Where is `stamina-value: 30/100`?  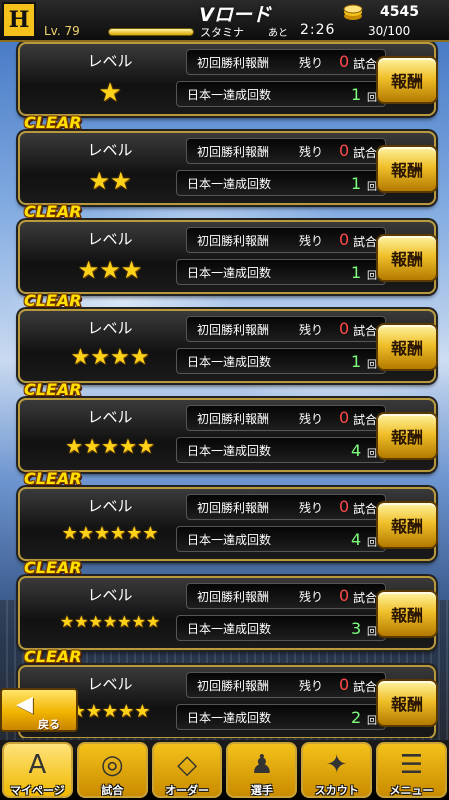 stamina-value: 30/100 is located at coordinates (389, 31).